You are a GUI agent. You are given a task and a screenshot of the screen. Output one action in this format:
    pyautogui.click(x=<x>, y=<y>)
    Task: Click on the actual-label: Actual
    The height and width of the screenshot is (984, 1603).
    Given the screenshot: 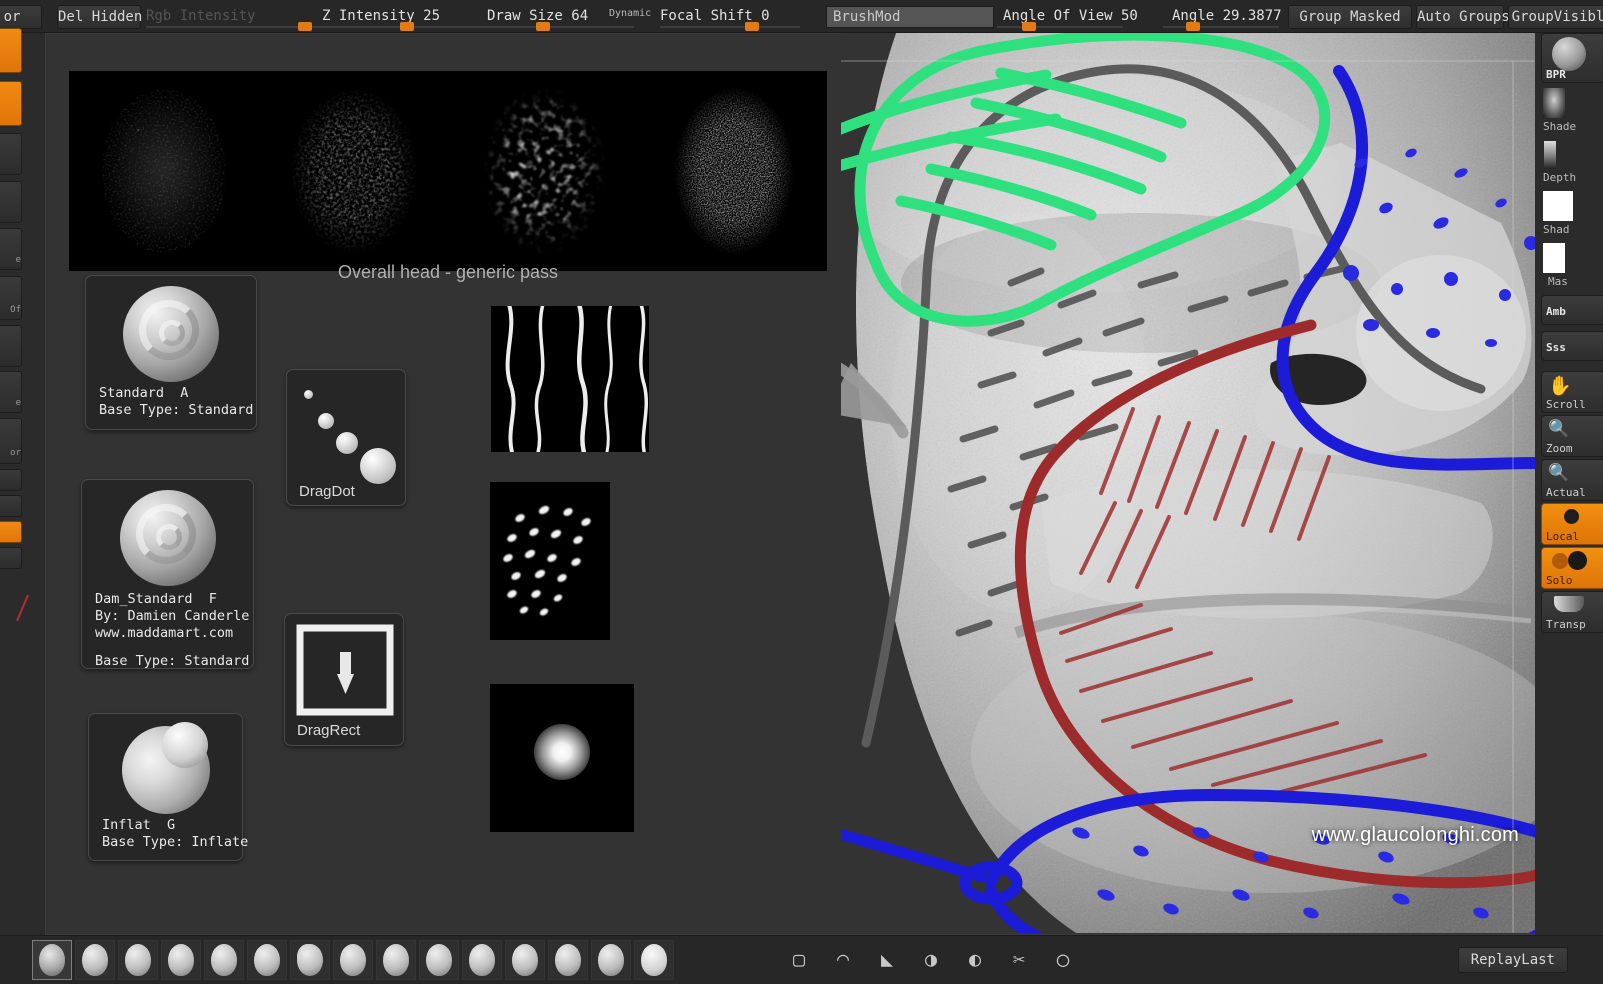 What is the action you would take?
    pyautogui.click(x=1566, y=492)
    